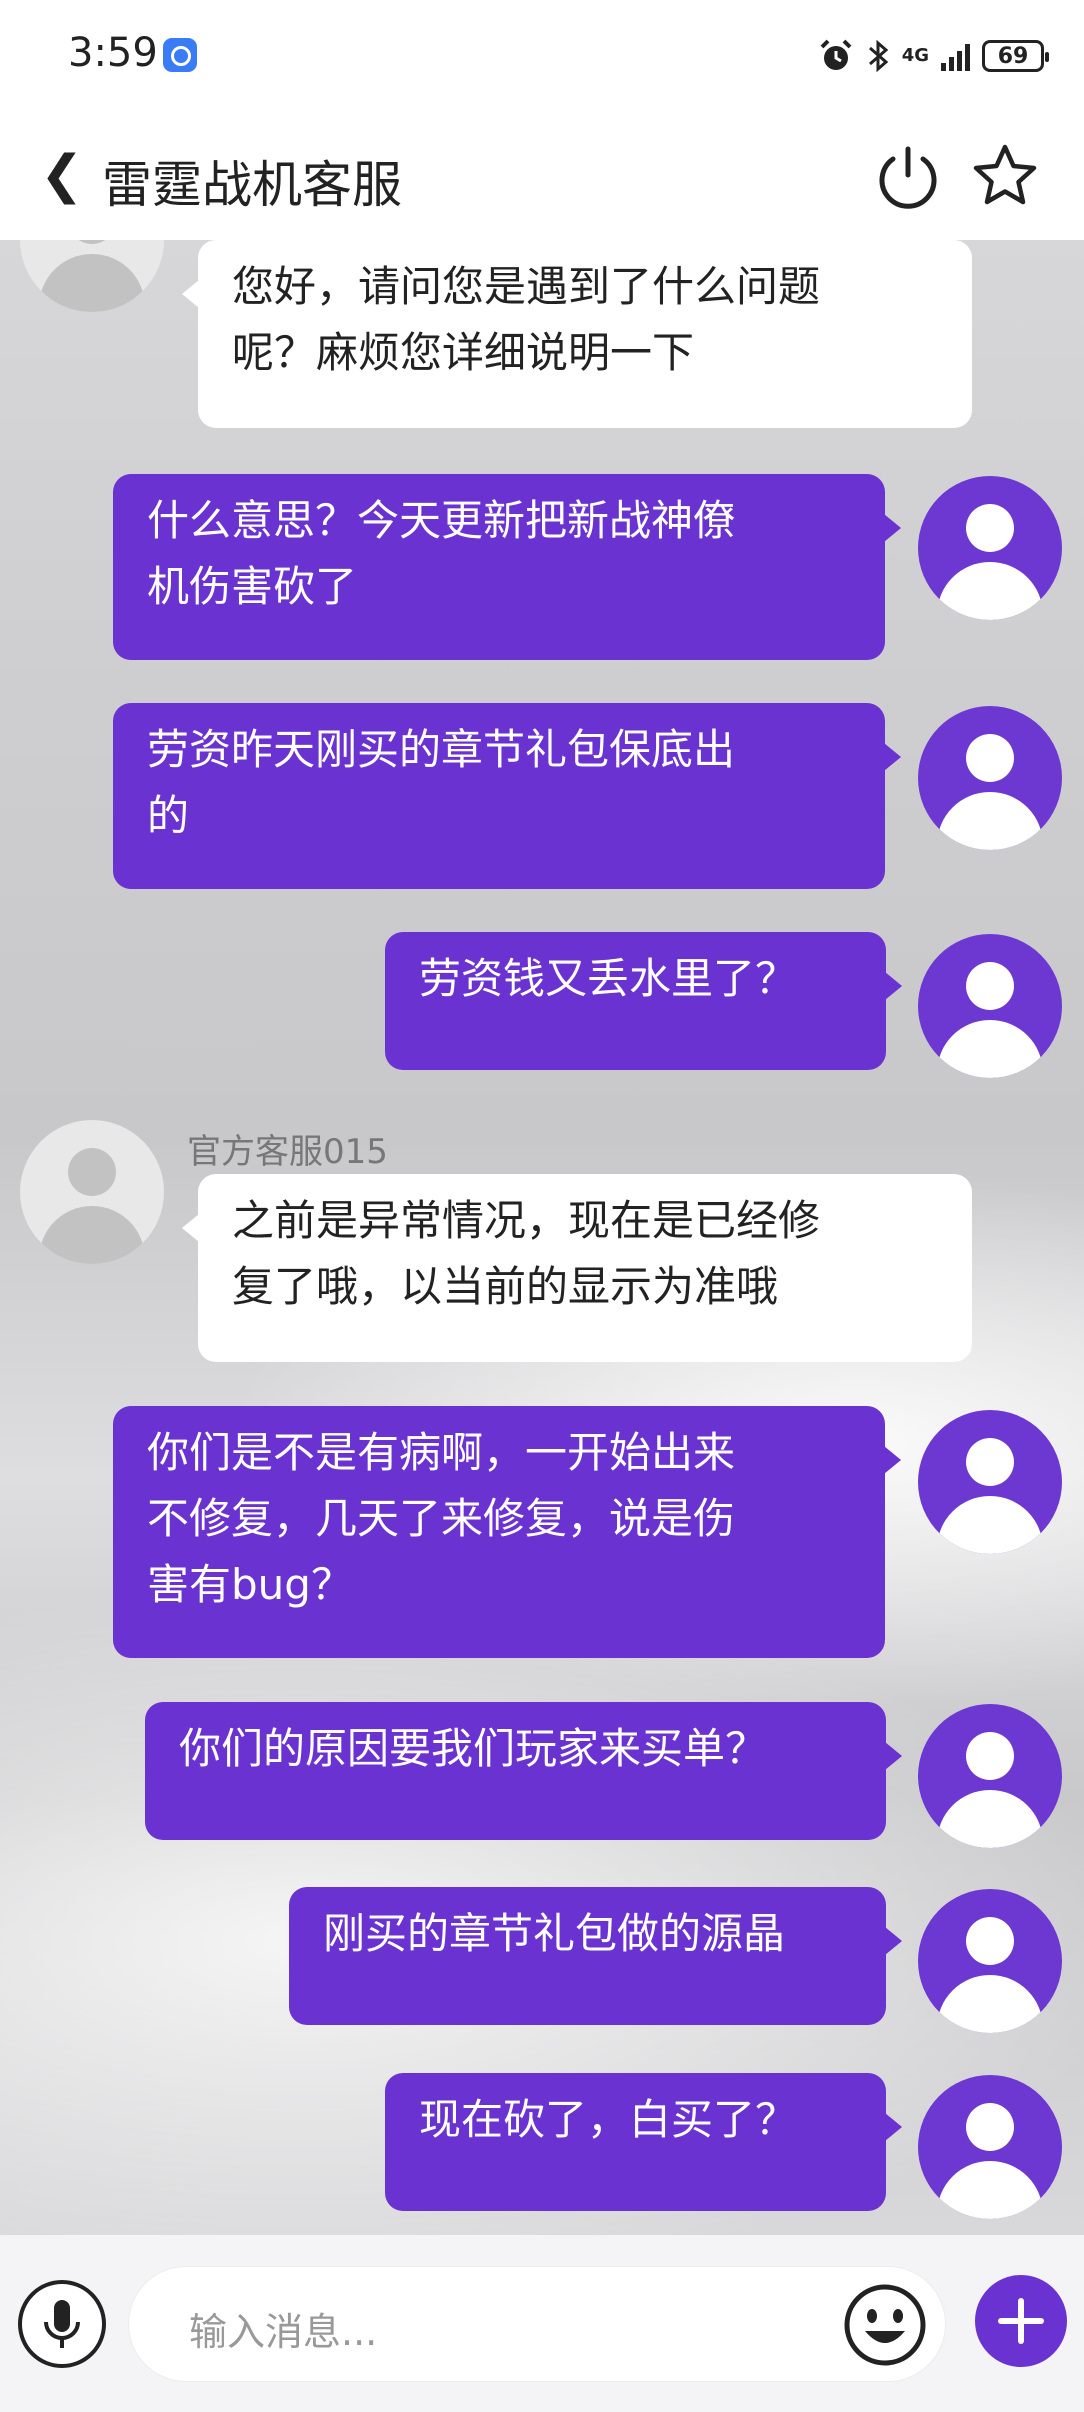 This screenshot has height=2412, width=1084. Describe the element at coordinates (577, 334) in the screenshot. I see `message-bubble-incoming: 您好，请问您是遇到了什么问题 呢？麻烦您详细说明一下` at that location.